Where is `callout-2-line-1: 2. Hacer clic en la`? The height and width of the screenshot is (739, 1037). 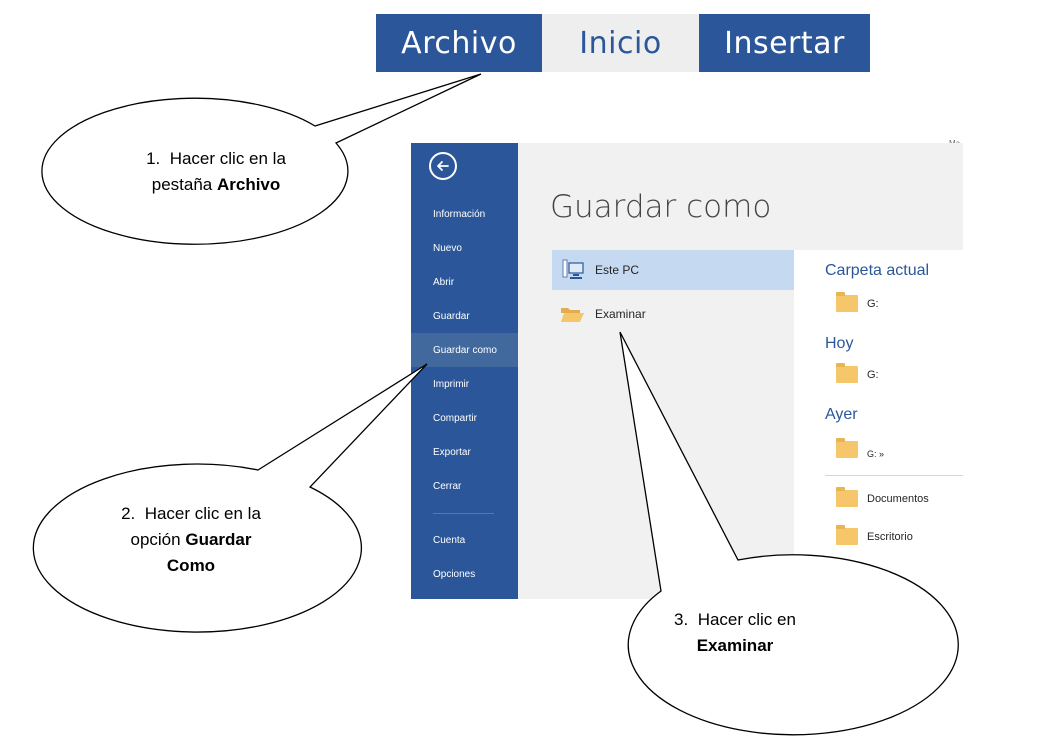
callout-2-line-1: 2. Hacer clic en la is located at coordinates (191, 514).